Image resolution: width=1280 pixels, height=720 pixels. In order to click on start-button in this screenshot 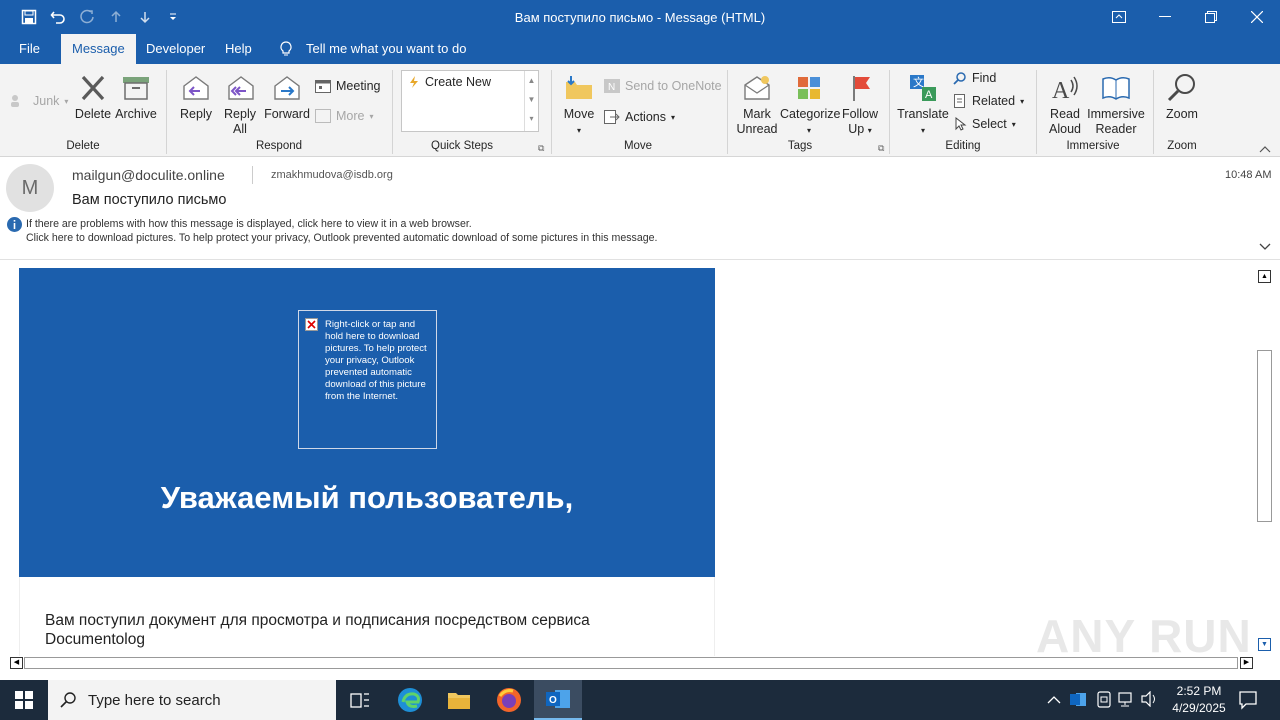, I will do `click(24, 700)`.